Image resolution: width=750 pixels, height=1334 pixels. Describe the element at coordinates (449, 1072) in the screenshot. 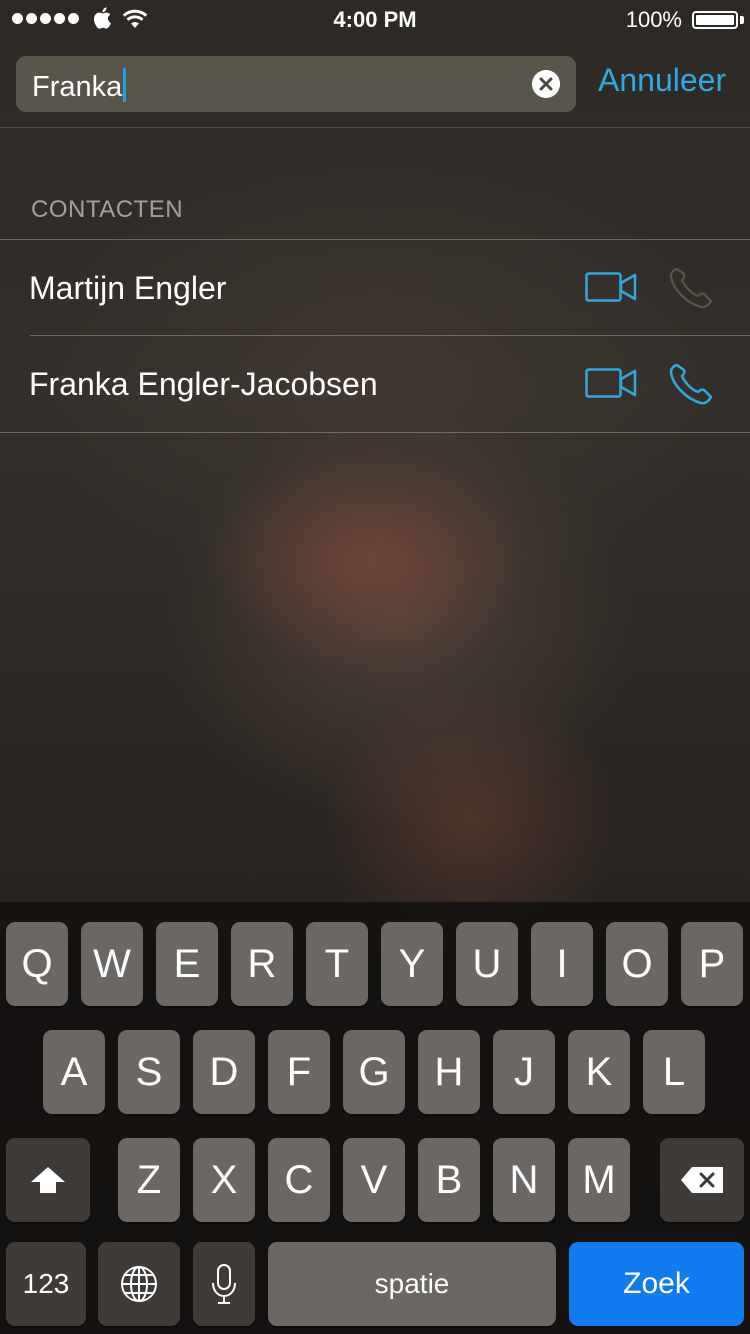

I see `key-h: H` at that location.